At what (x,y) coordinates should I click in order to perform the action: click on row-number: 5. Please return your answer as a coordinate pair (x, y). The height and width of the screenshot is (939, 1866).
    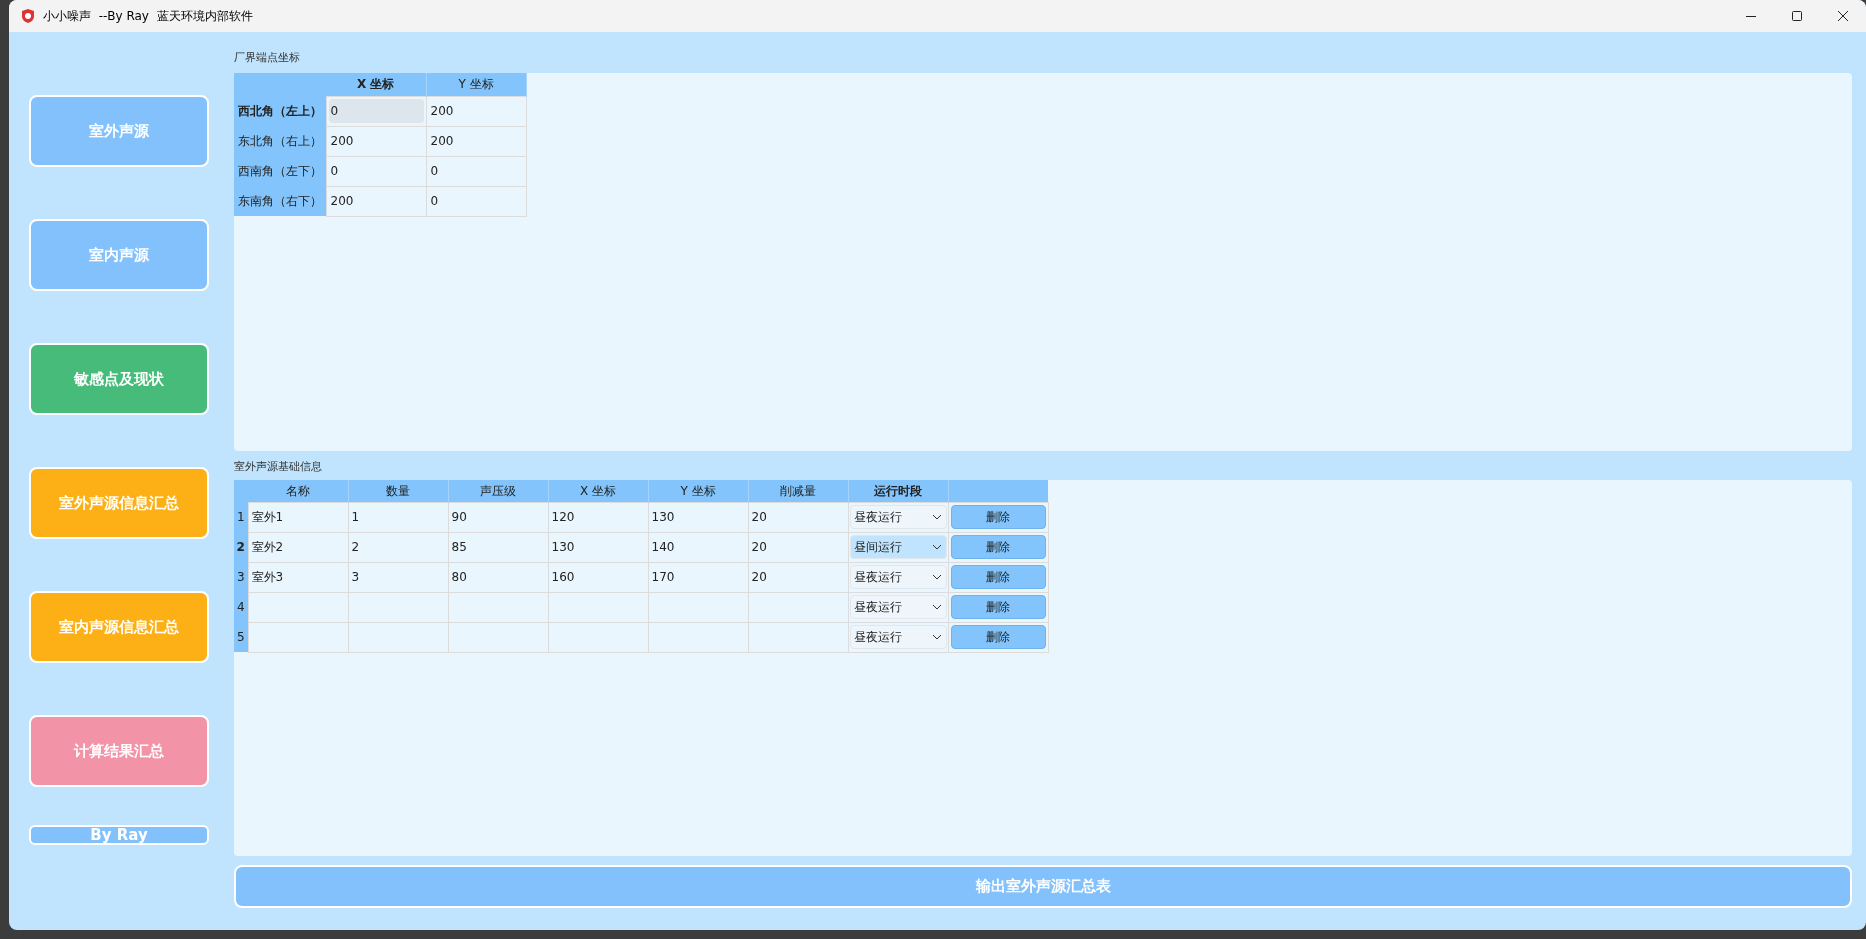
    Looking at the image, I should click on (241, 637).